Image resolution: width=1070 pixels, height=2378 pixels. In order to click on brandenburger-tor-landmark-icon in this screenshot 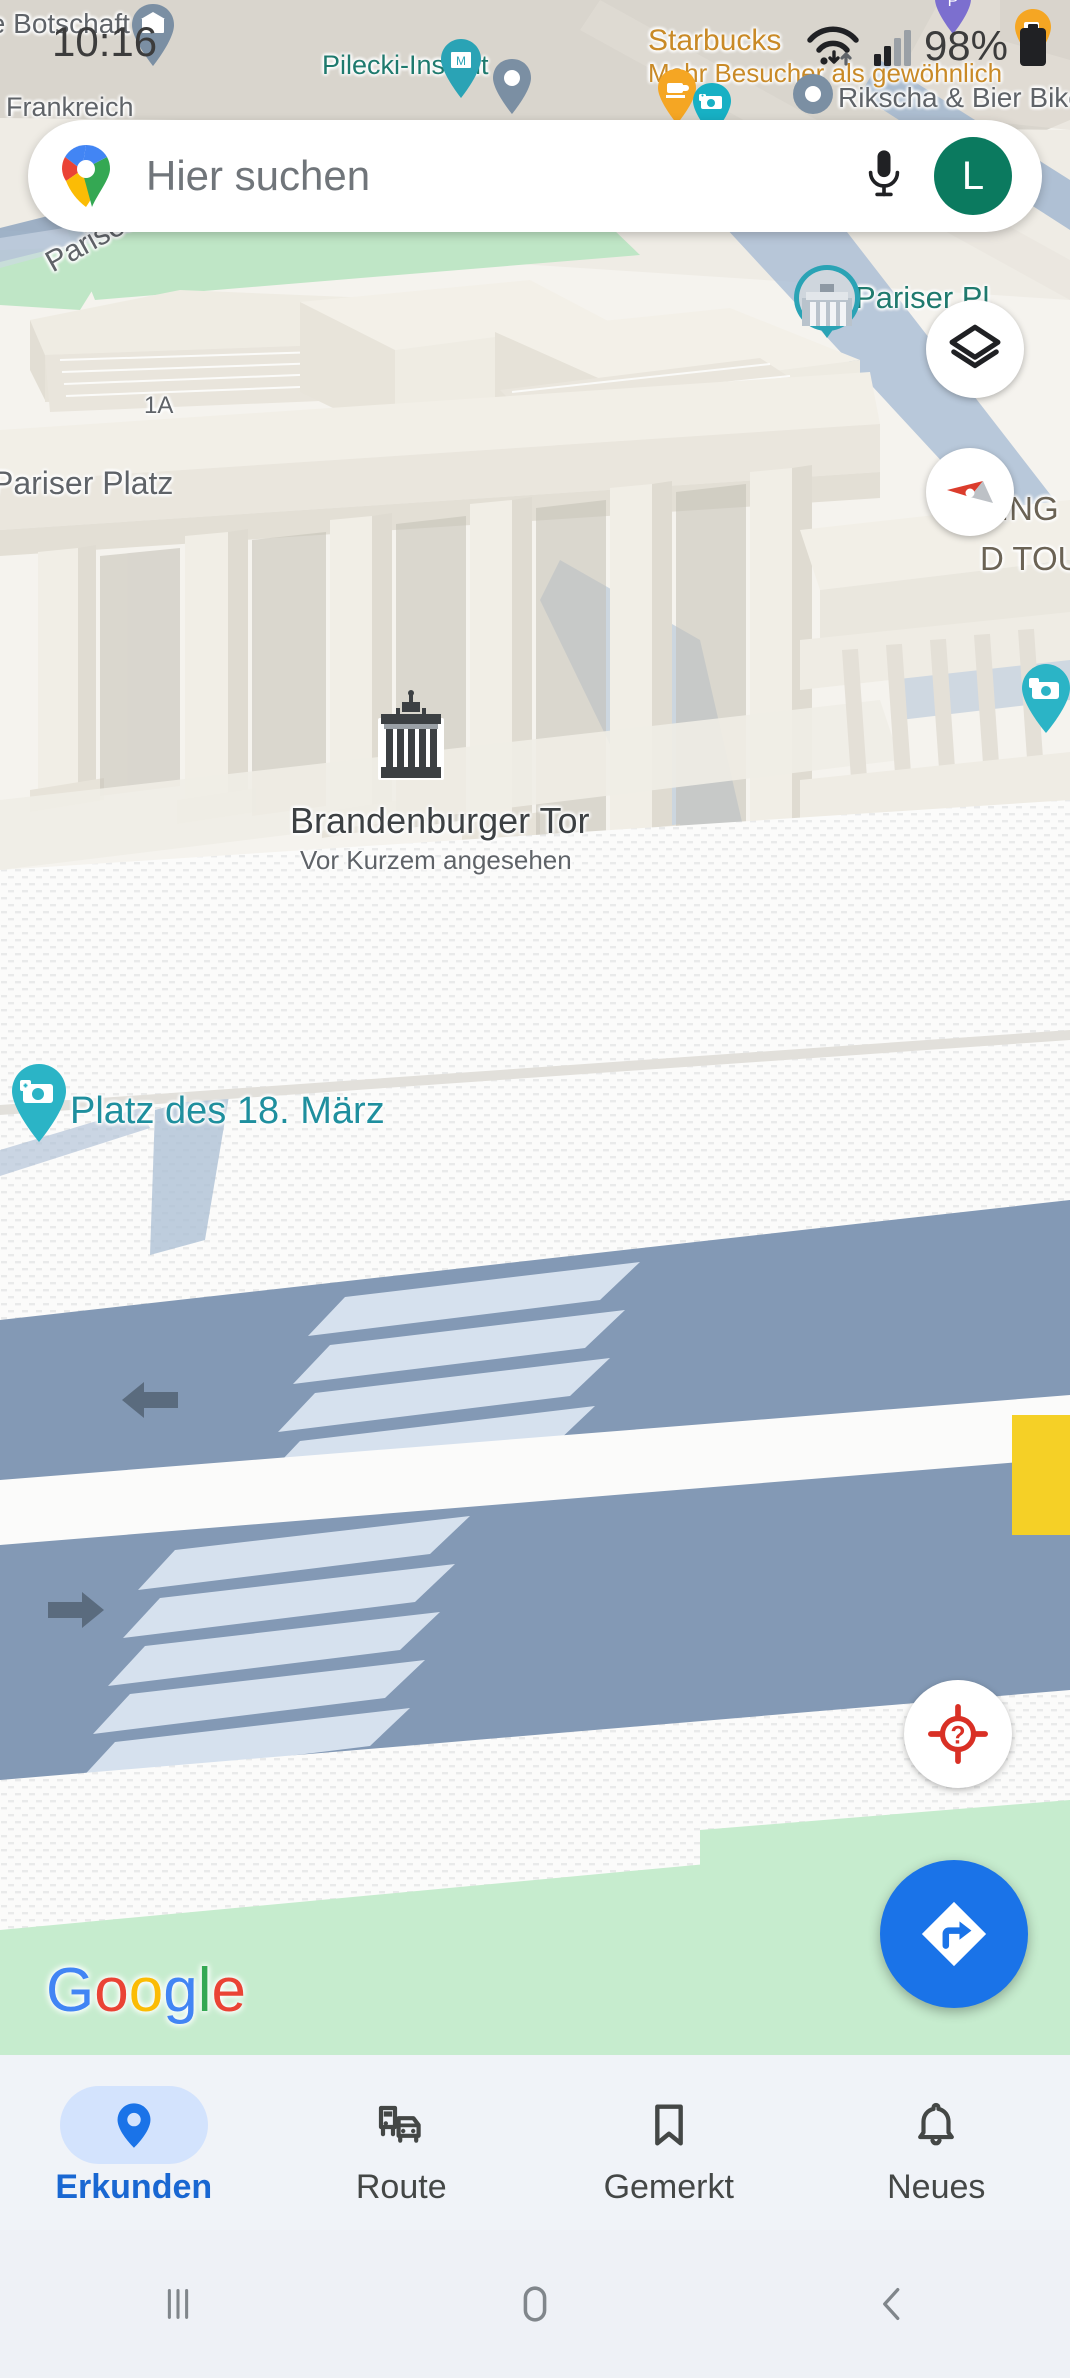, I will do `click(411, 742)`.